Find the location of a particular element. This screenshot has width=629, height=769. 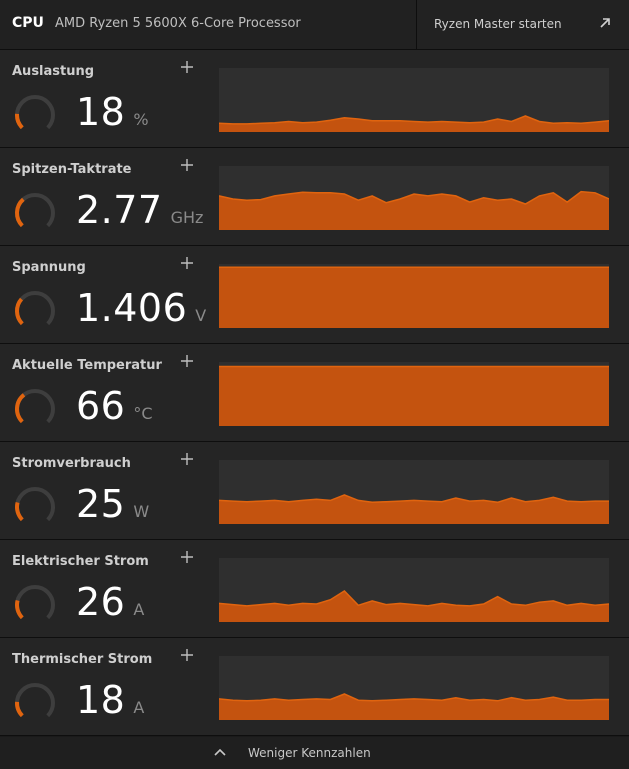

fewer-metrics-button: Weniger Kennzahlen is located at coordinates (314, 753).